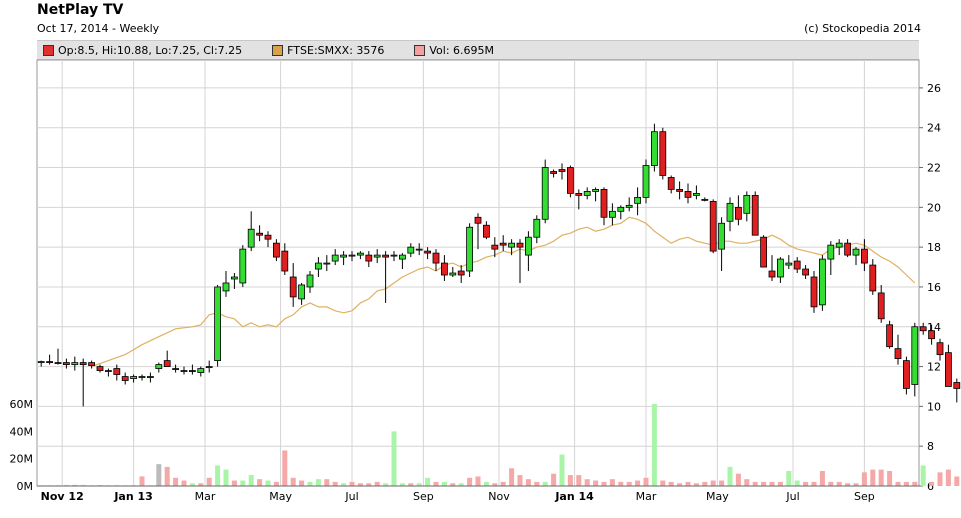 Image resolution: width=961 pixels, height=518 pixels. I want to click on x-tick-label: Sep, so click(864, 496).